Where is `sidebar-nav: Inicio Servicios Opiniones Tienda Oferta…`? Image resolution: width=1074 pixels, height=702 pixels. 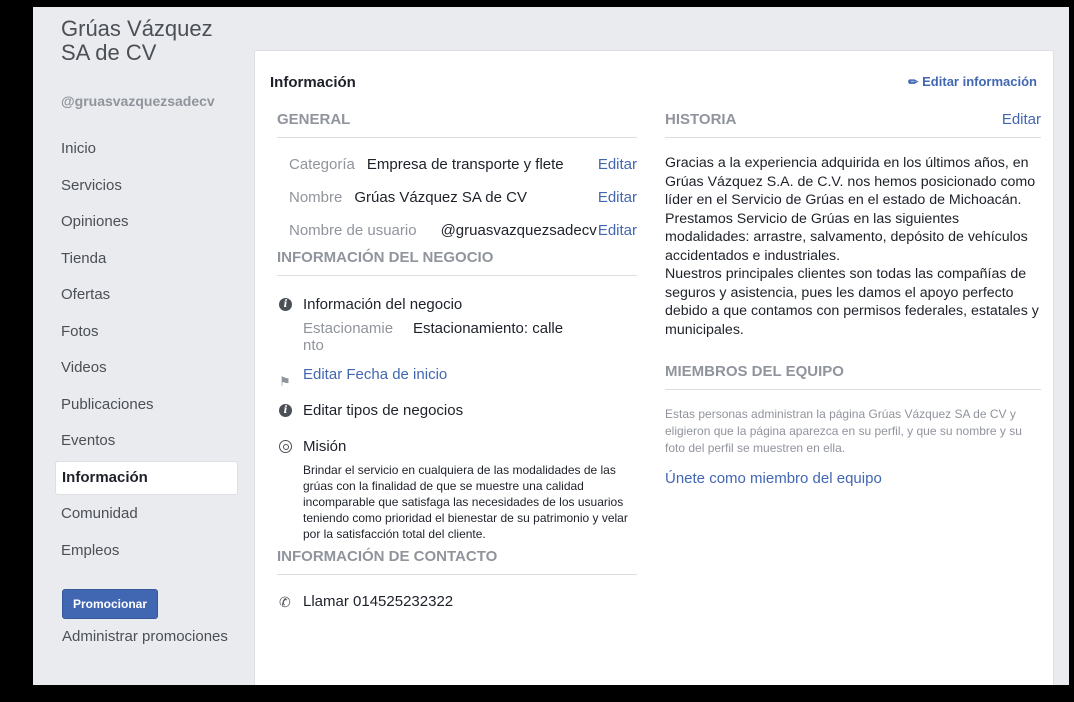
sidebar-nav: Inicio Servicios Opiniones Tienda Oferta… is located at coordinates (146, 351).